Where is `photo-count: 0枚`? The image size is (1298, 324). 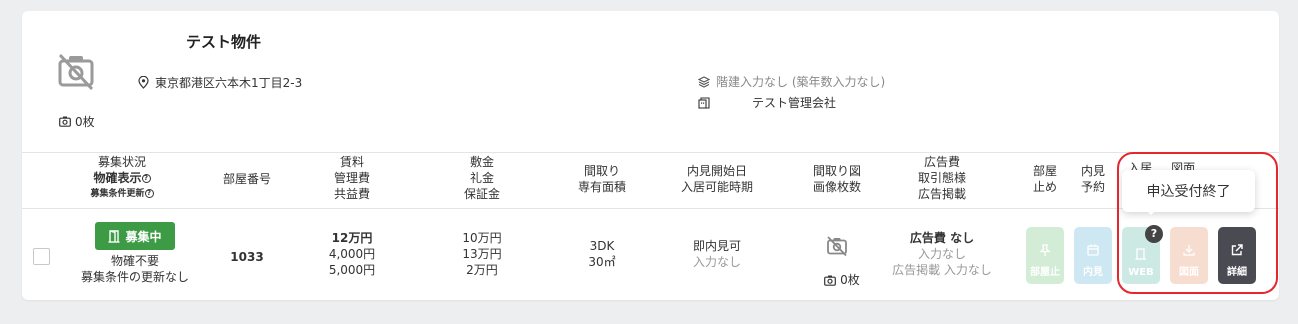
photo-count: 0枚 is located at coordinates (77, 121).